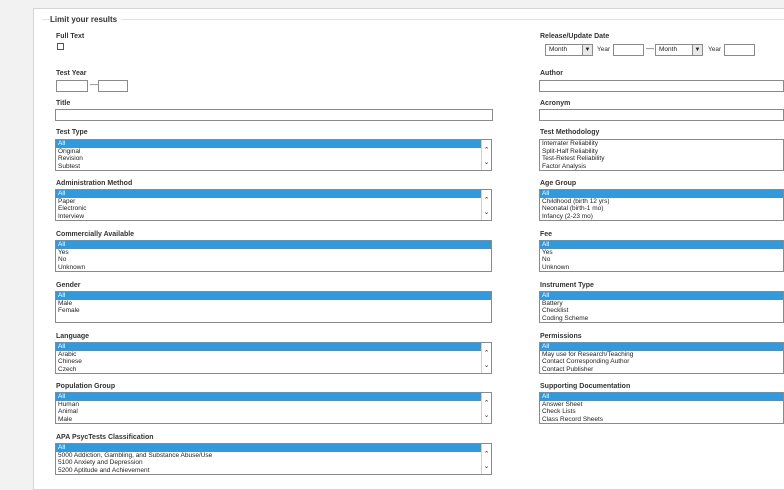 The height and width of the screenshot is (490, 784). I want to click on administration-method-listbox: All Paper Electronic Interview ⌃ ⌄, so click(273, 205).